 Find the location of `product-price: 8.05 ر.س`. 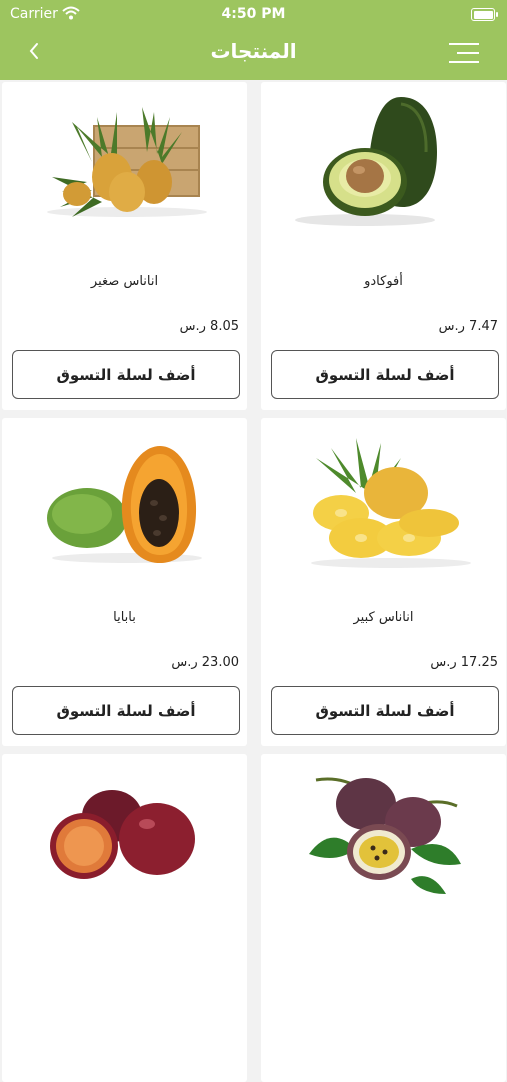

product-price: 8.05 ر.س is located at coordinates (209, 326).